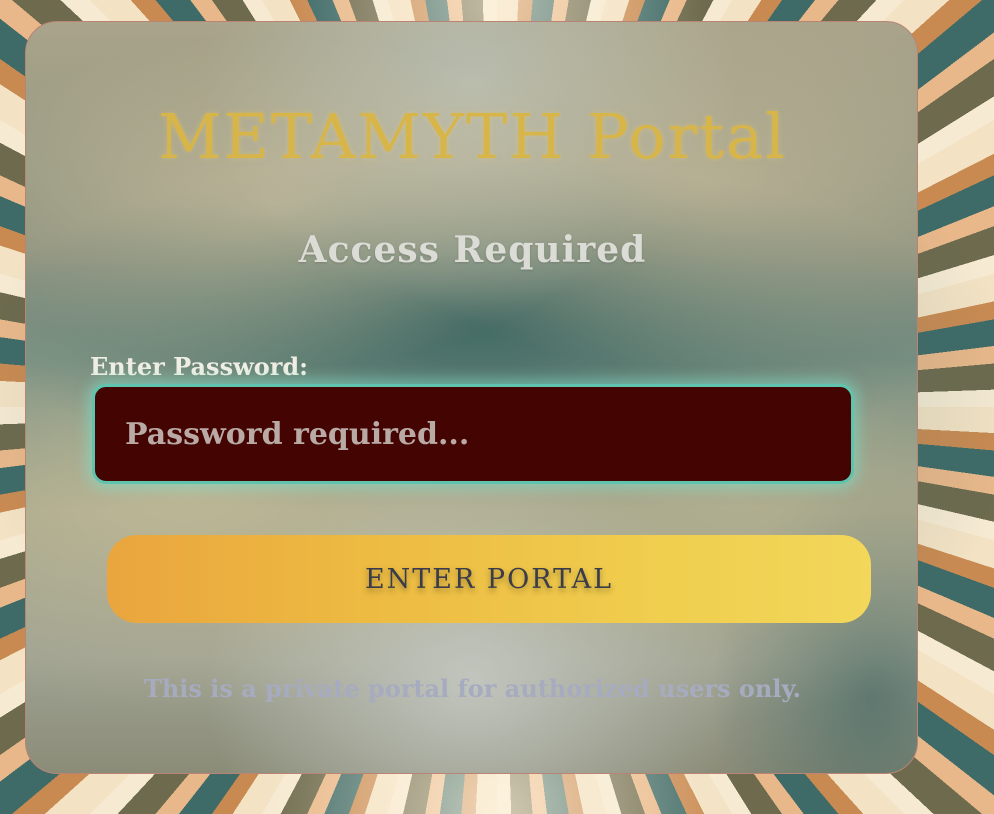  What do you see at coordinates (199, 366) in the screenshot?
I see `password-label: Enter Password:` at bounding box center [199, 366].